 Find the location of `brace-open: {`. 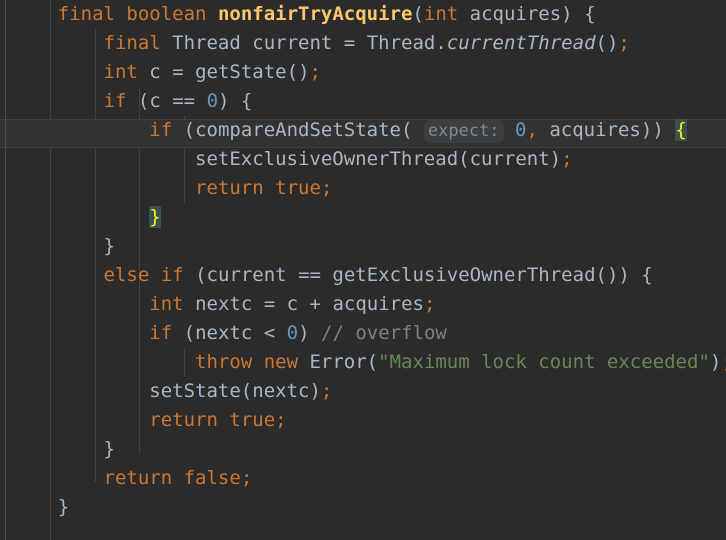

brace-open: { is located at coordinates (647, 275).